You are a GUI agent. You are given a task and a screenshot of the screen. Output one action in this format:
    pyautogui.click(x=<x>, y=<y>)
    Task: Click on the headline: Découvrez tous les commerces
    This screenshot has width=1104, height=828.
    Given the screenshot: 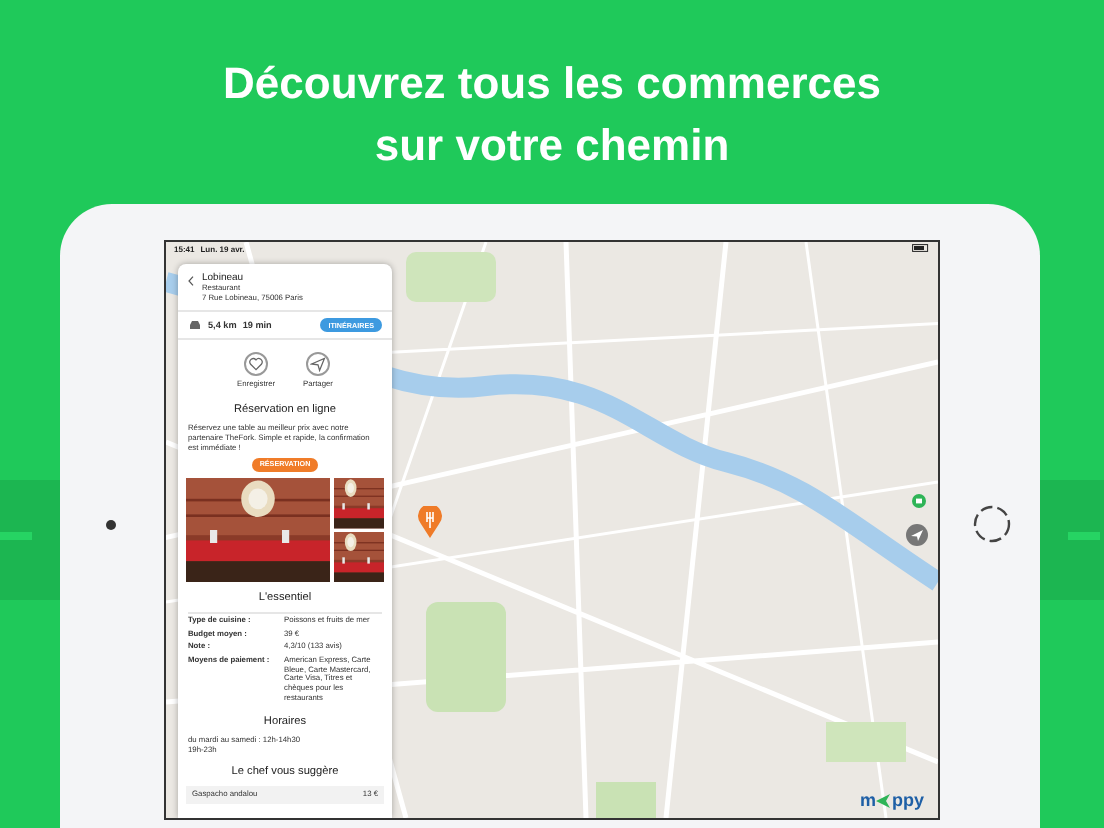 What is the action you would take?
    pyautogui.click(x=552, y=84)
    